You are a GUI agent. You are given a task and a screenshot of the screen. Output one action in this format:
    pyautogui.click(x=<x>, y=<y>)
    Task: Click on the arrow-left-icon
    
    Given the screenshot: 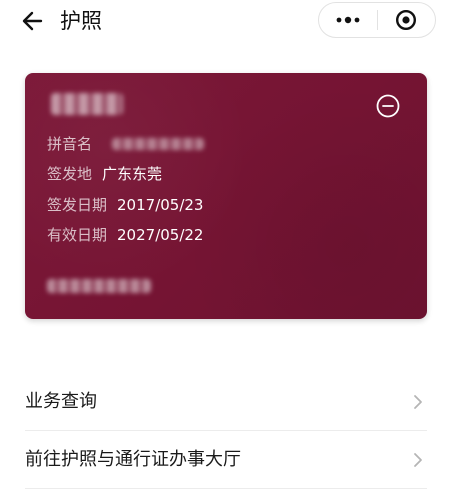 What is the action you would take?
    pyautogui.click(x=32, y=21)
    